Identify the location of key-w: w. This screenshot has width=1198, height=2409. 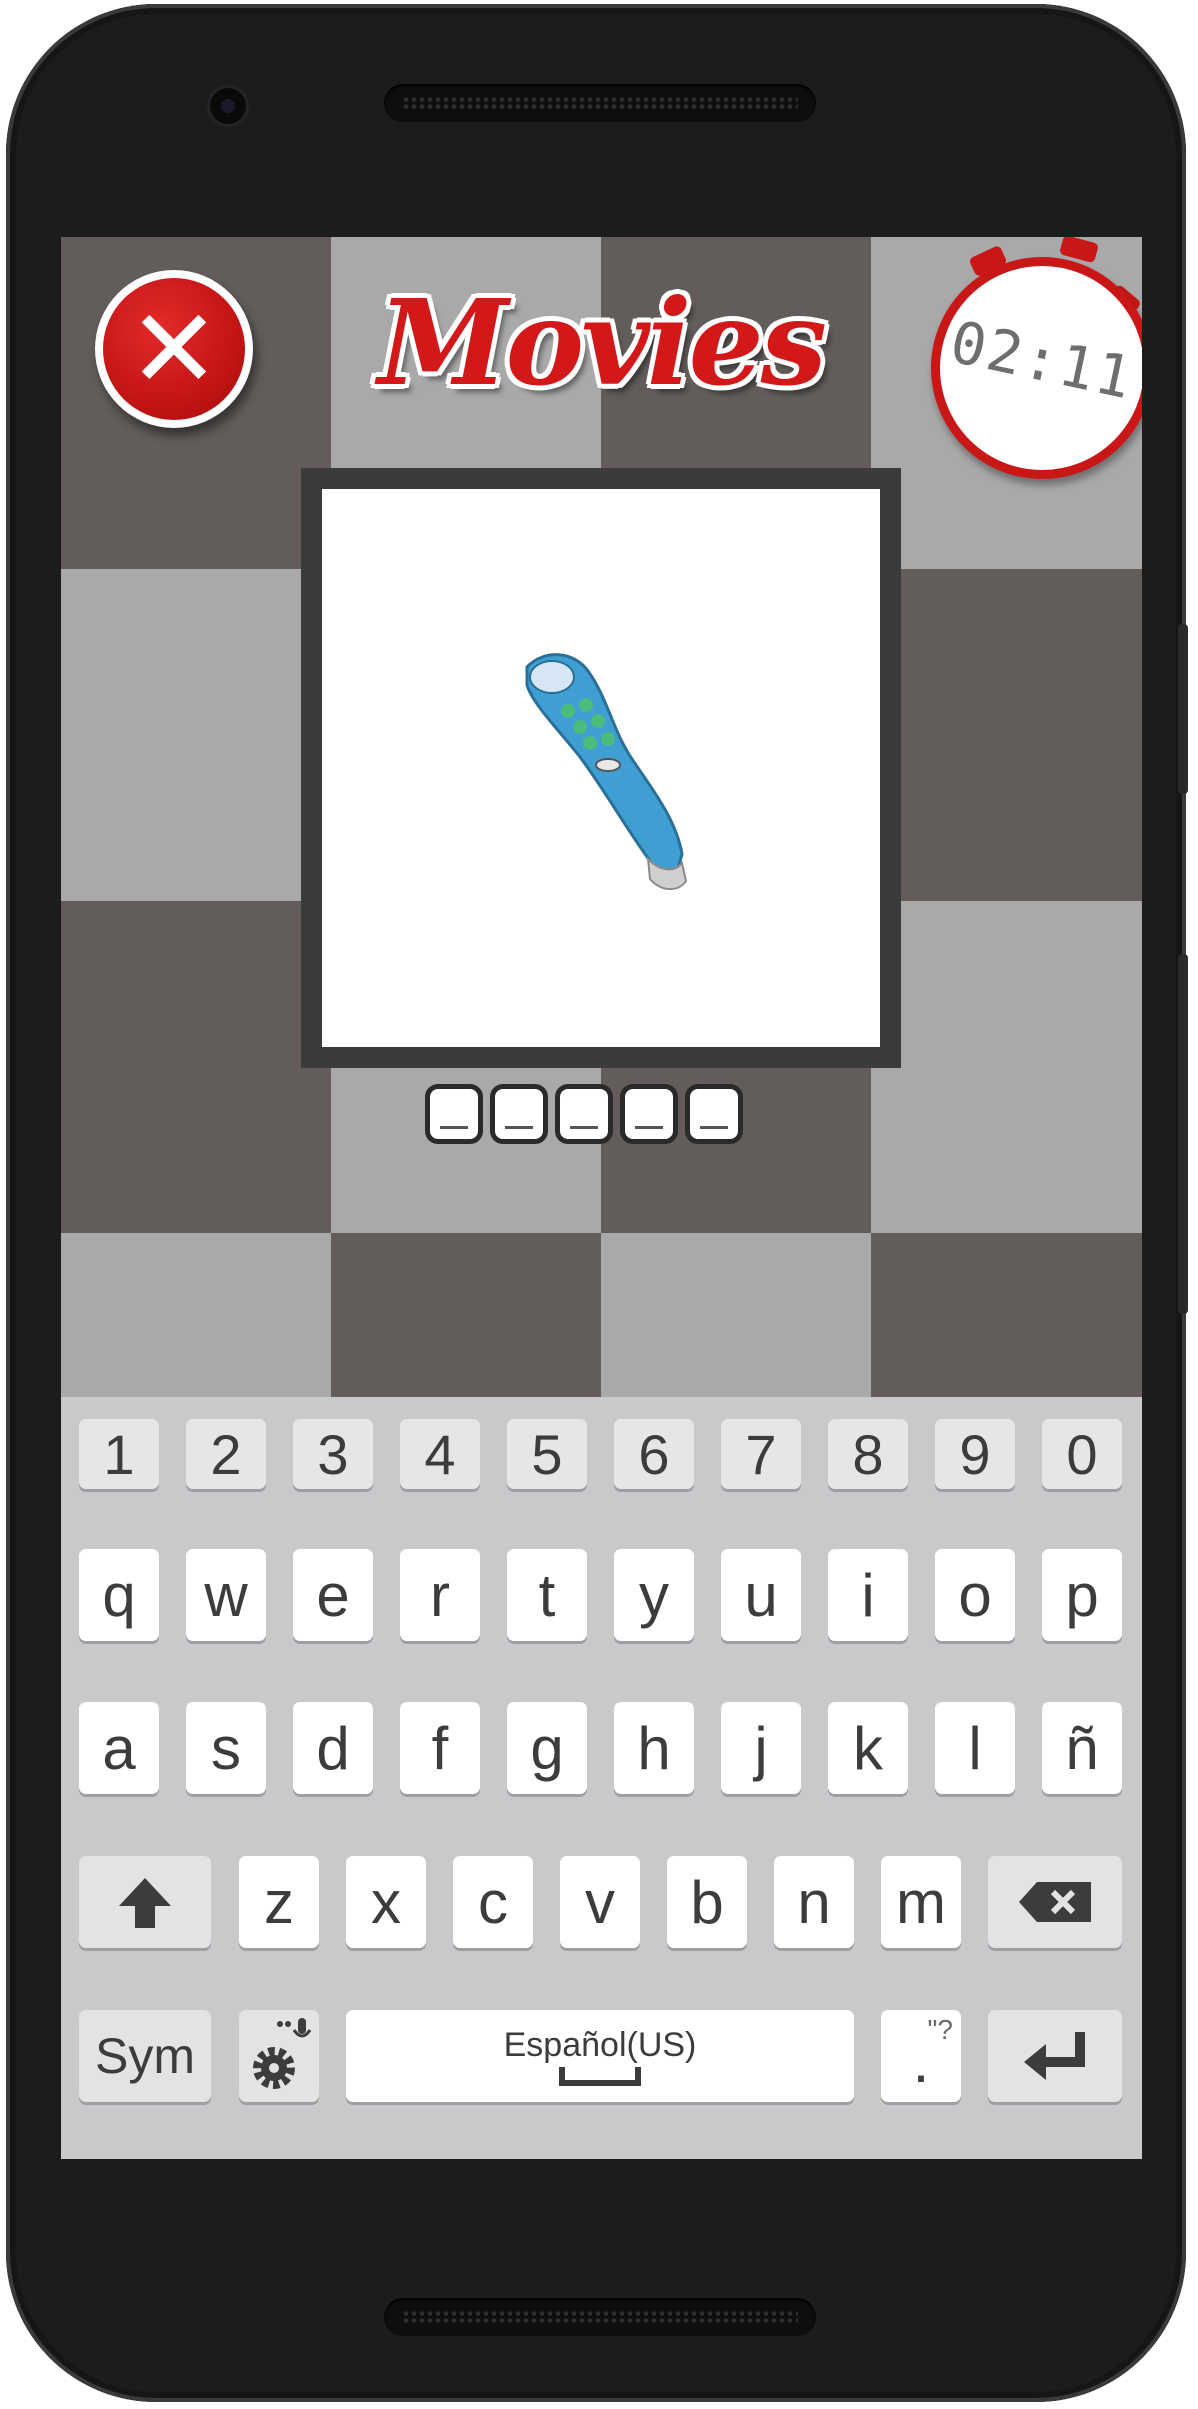
(226, 1595).